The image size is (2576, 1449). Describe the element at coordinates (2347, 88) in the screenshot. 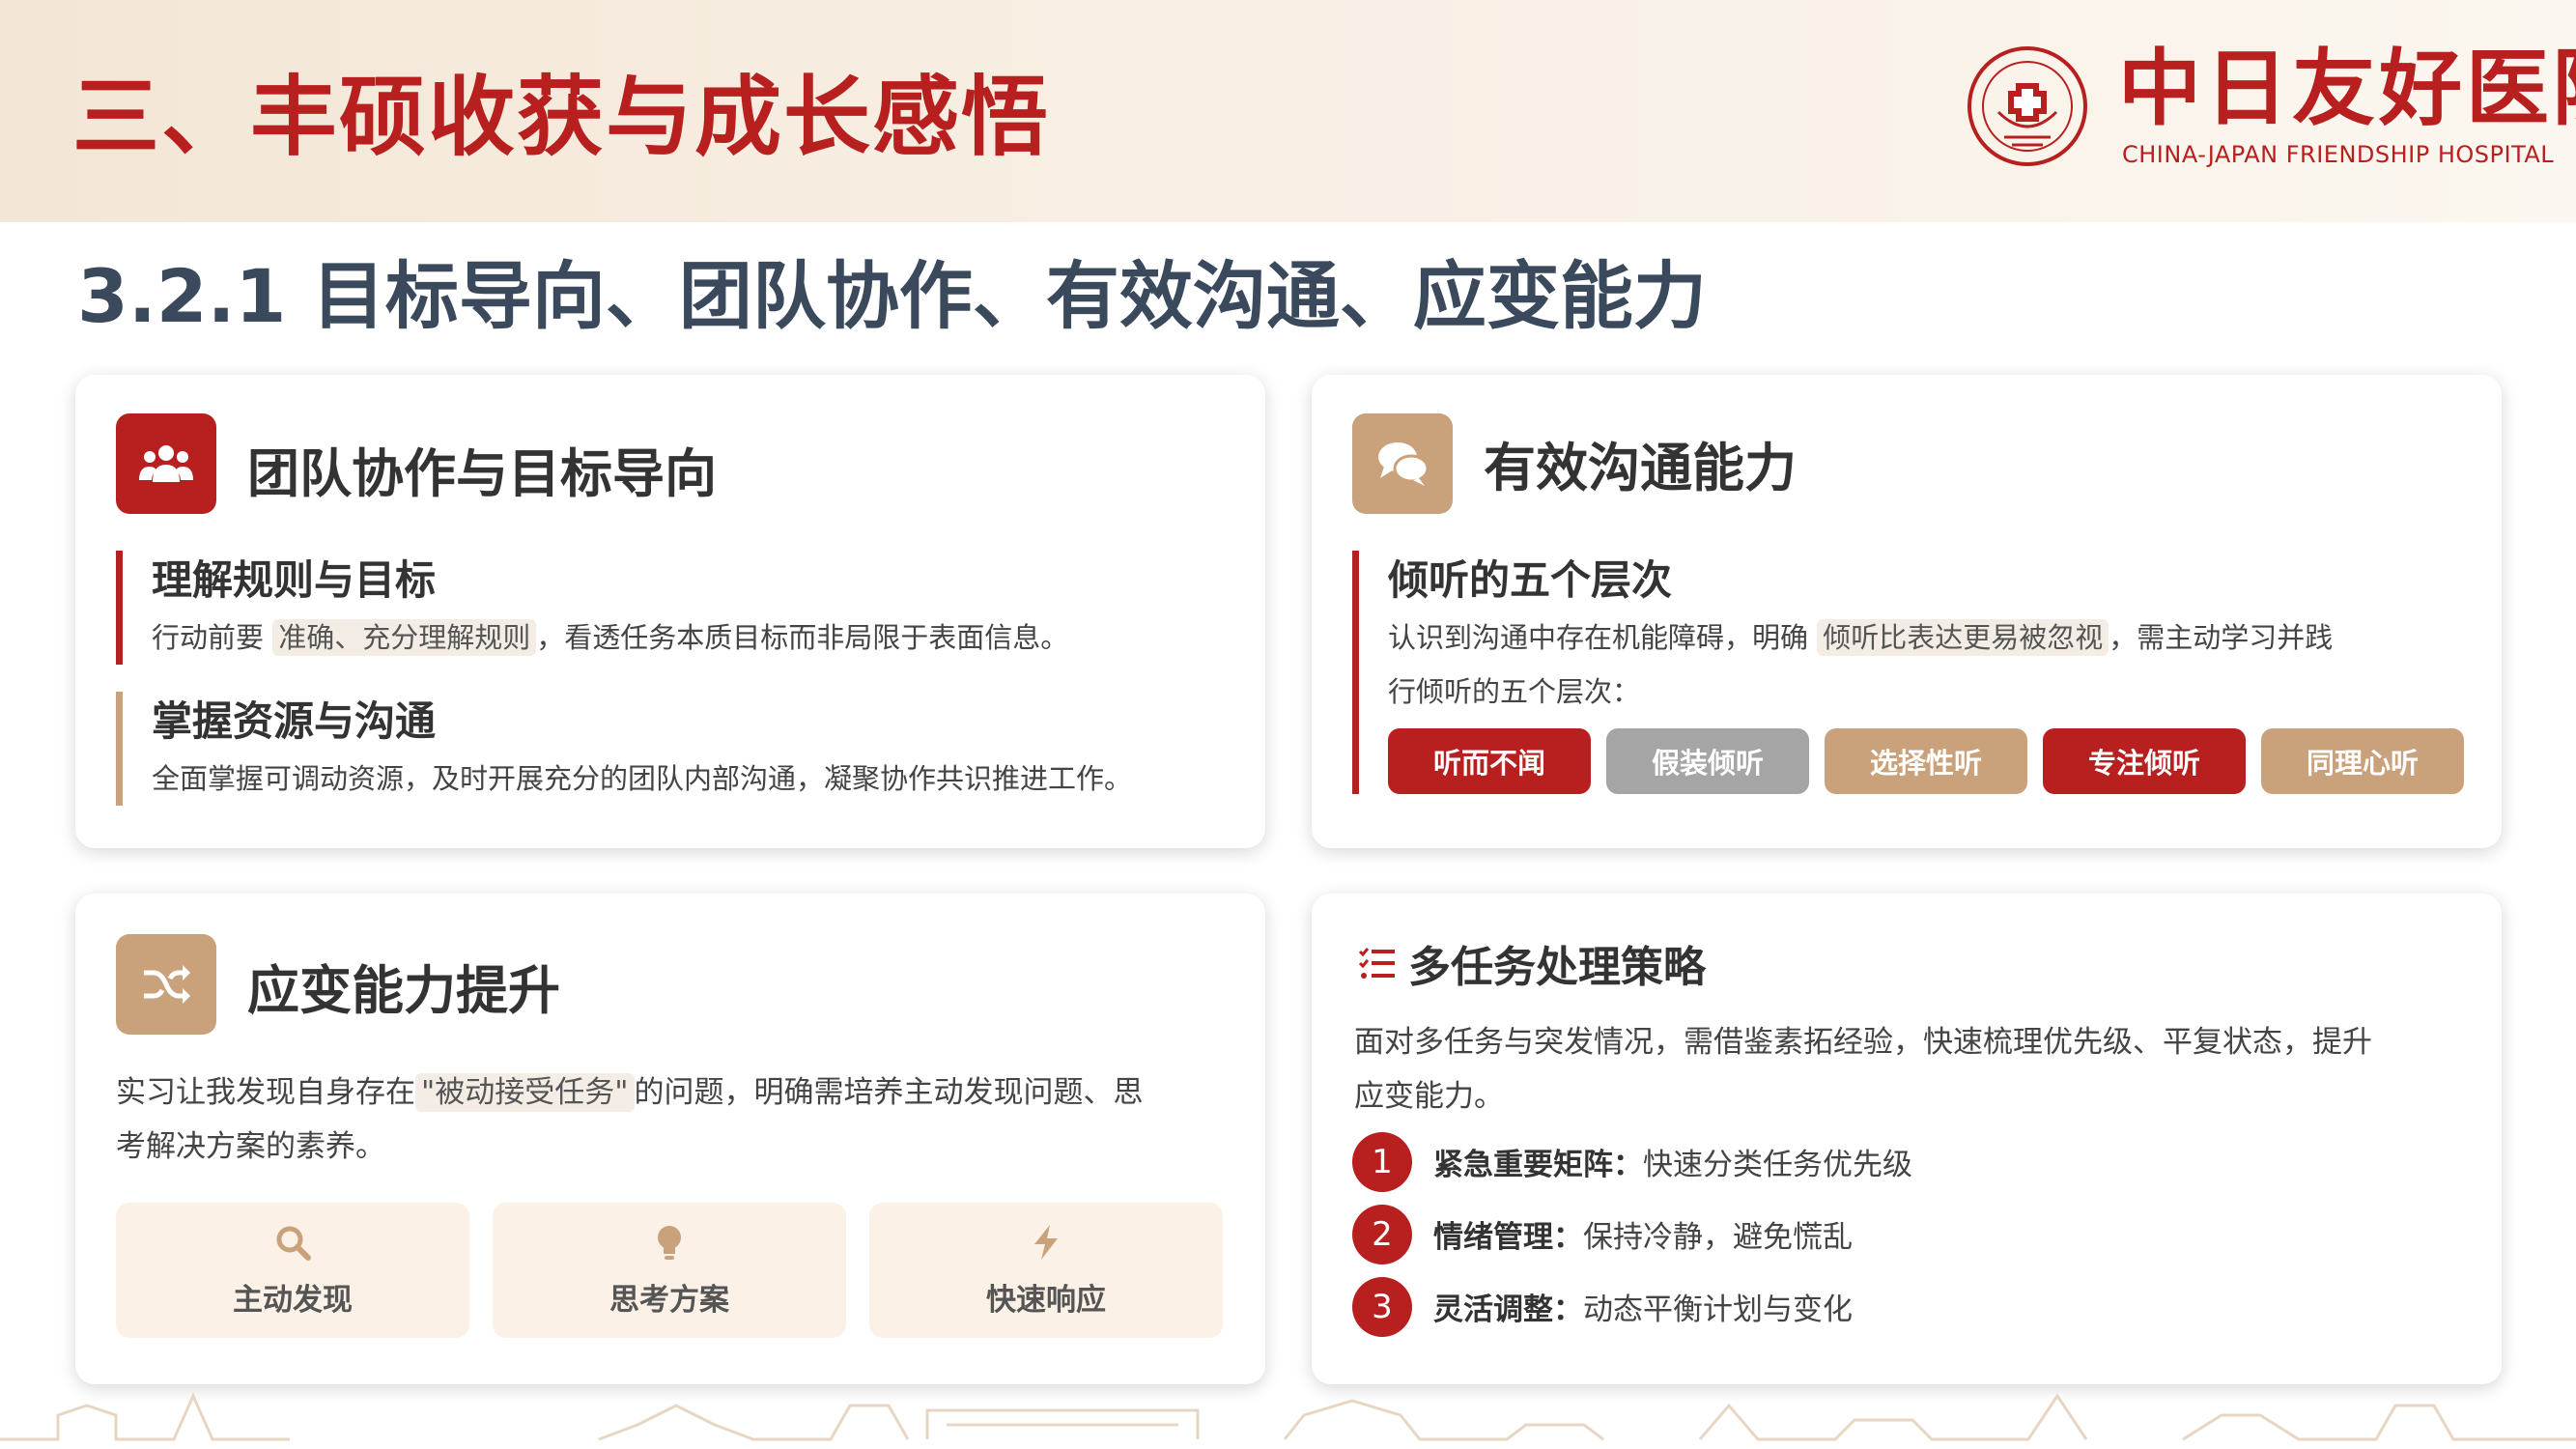

I see `logo-chinese-name: 中日友好医院` at that location.